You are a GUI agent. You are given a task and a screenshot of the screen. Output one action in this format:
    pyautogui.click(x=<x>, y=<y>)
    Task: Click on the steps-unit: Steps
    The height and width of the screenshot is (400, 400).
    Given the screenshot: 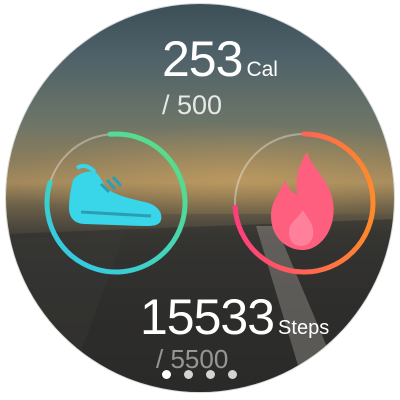 What is the action you would take?
    pyautogui.click(x=304, y=328)
    